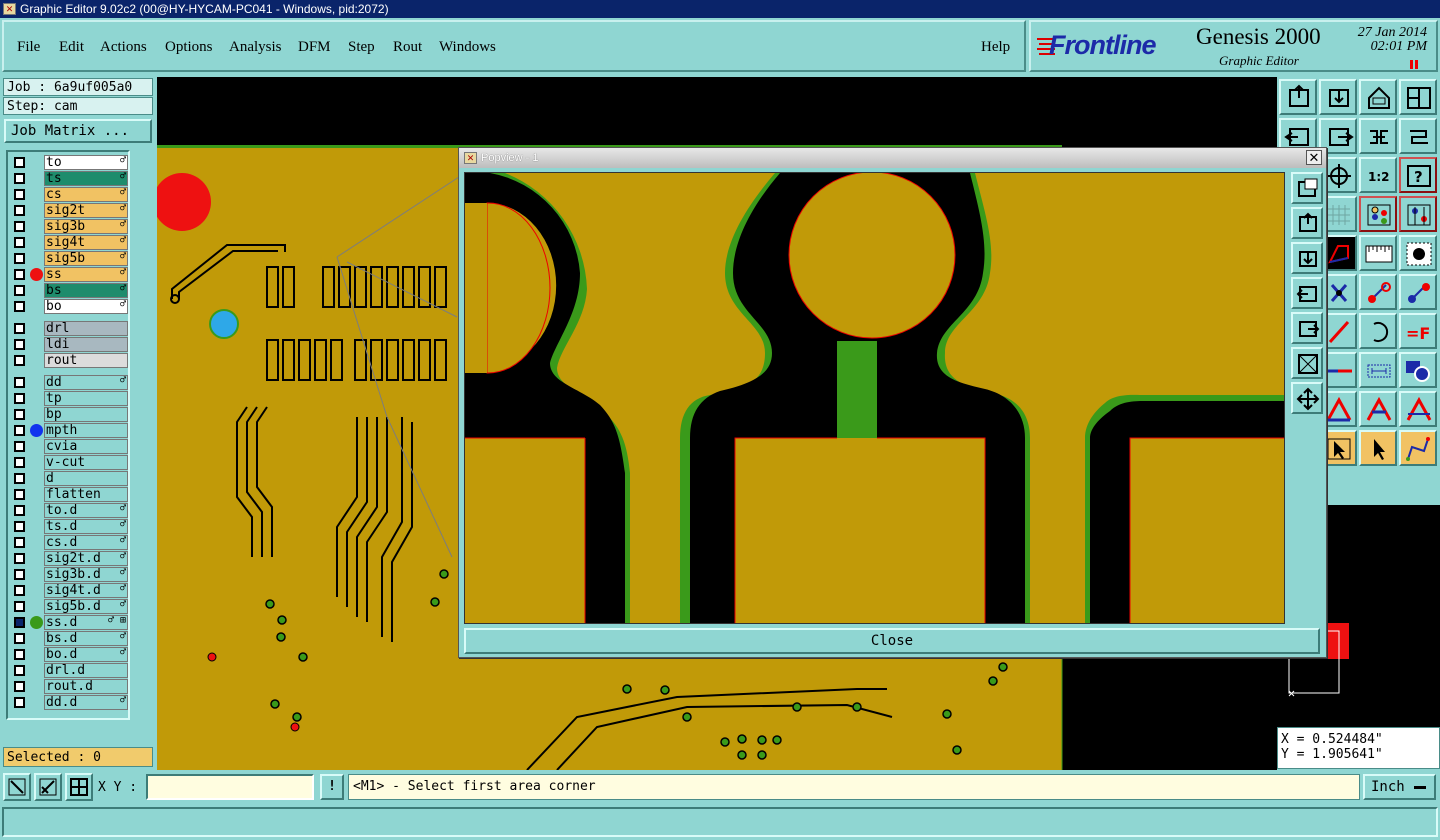 Image resolution: width=1440 pixels, height=840 pixels. What do you see at coordinates (1298, 97) in the screenshot?
I see `open-step-icon` at bounding box center [1298, 97].